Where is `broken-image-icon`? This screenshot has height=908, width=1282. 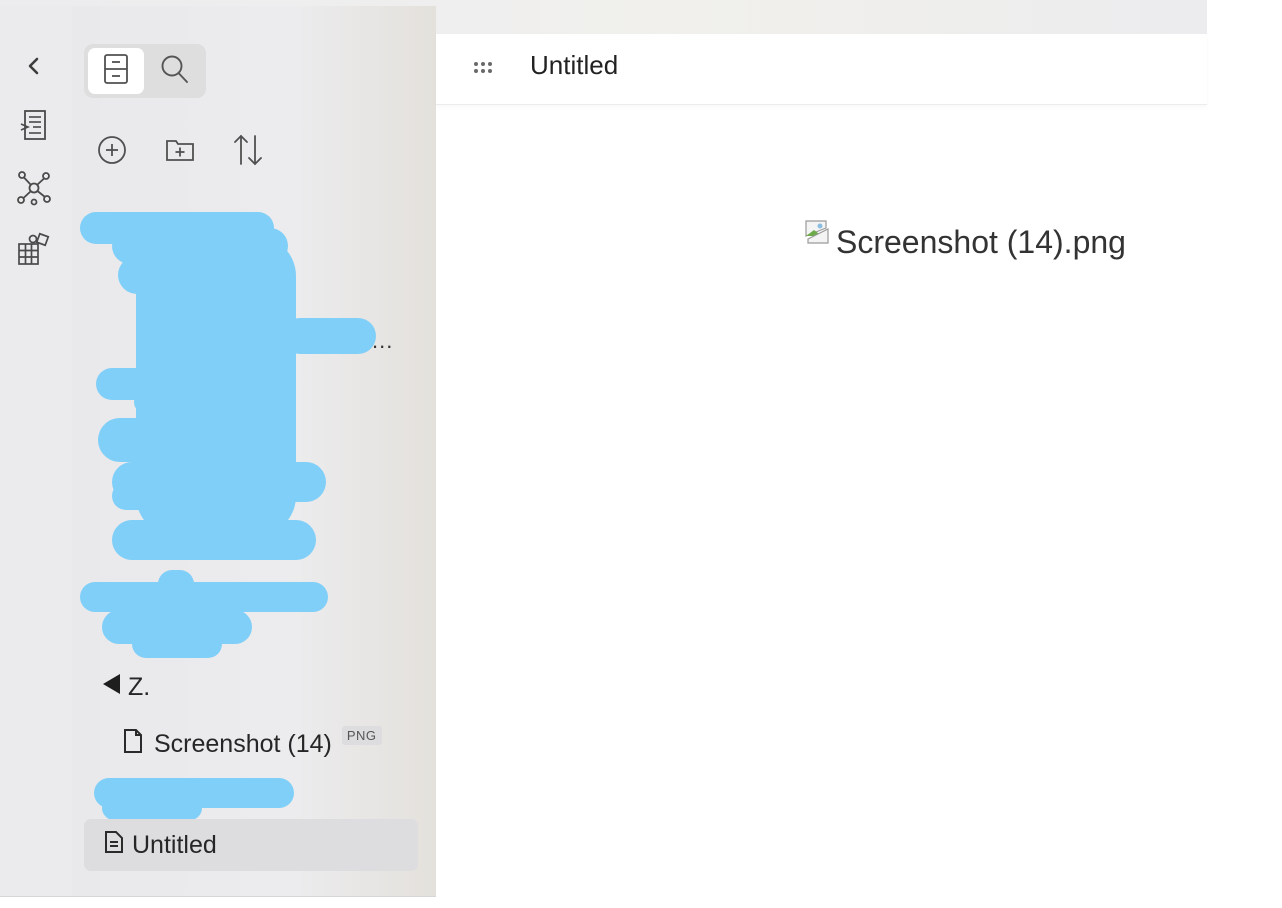
broken-image-icon is located at coordinates (819, 234).